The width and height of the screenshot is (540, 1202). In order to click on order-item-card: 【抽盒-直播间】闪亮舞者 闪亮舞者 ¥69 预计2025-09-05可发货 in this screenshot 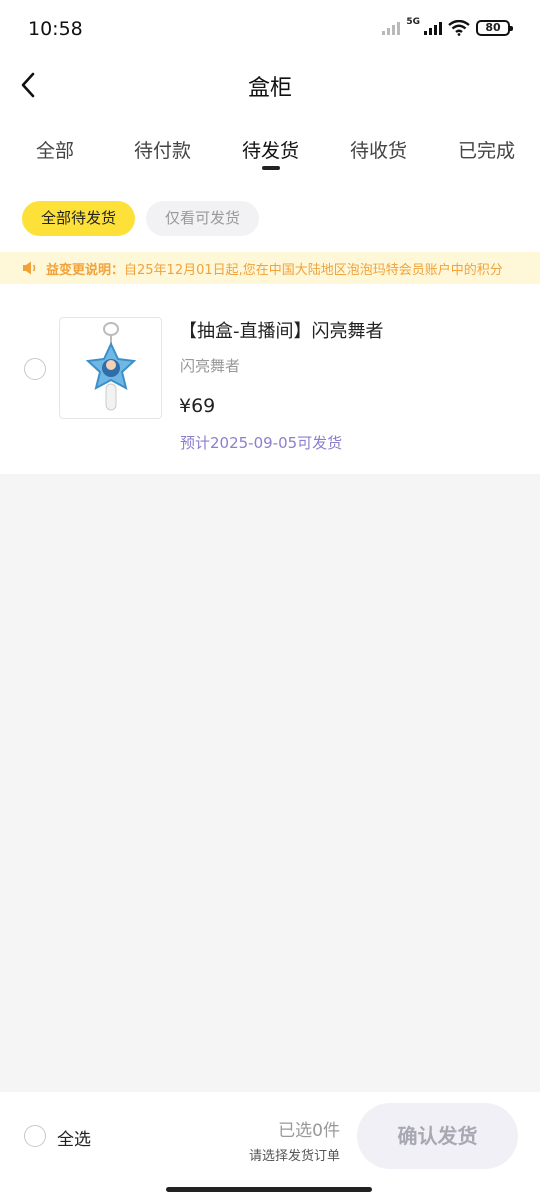, I will do `click(270, 385)`.